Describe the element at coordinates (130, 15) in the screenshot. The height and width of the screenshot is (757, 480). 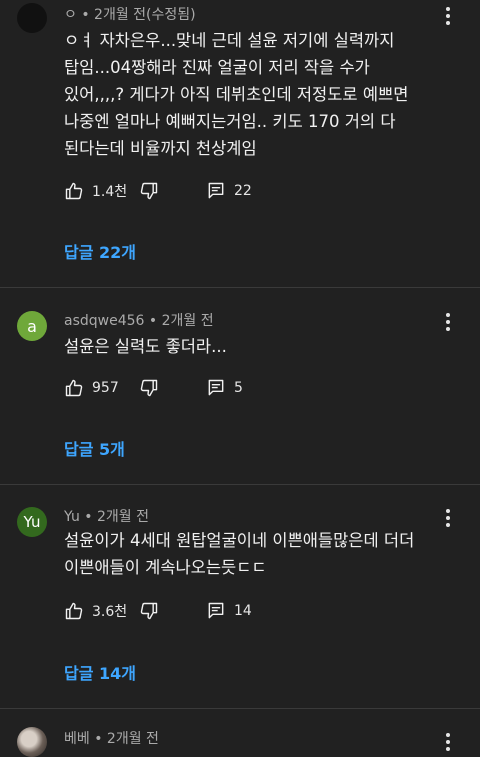
I see `comment-meta: ㅇ • 2개월 전(수정됨)` at that location.